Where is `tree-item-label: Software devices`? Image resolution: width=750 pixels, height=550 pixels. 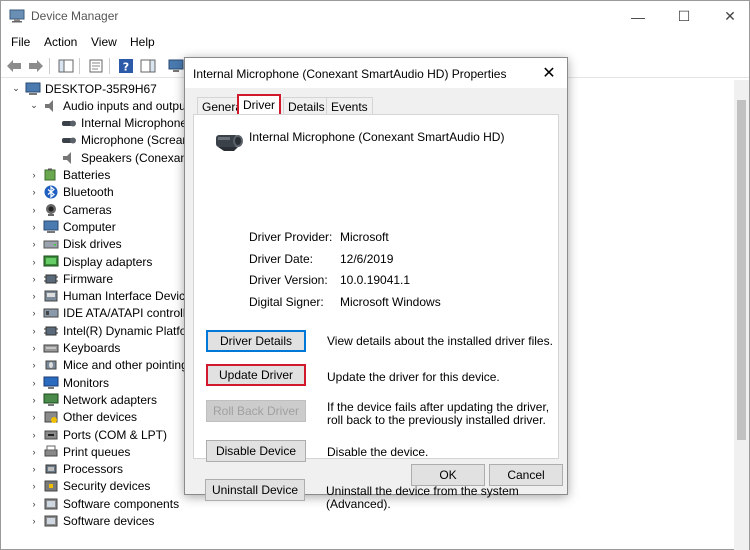 tree-item-label: Software devices is located at coordinates (109, 521).